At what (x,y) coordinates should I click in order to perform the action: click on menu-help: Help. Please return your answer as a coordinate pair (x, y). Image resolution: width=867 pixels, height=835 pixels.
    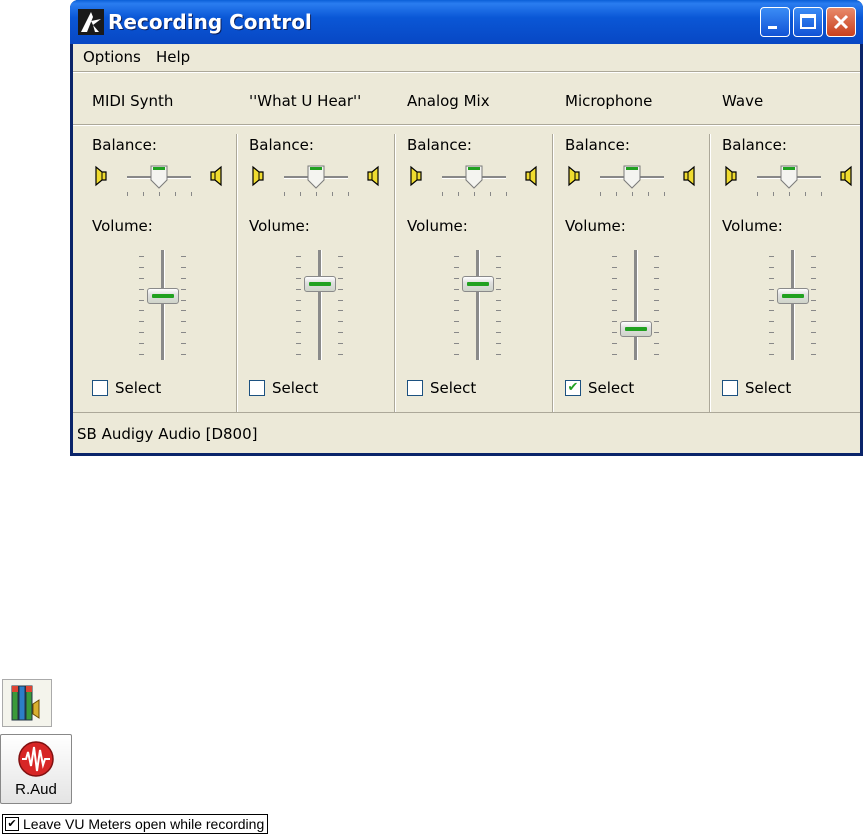
    Looking at the image, I should click on (173, 57).